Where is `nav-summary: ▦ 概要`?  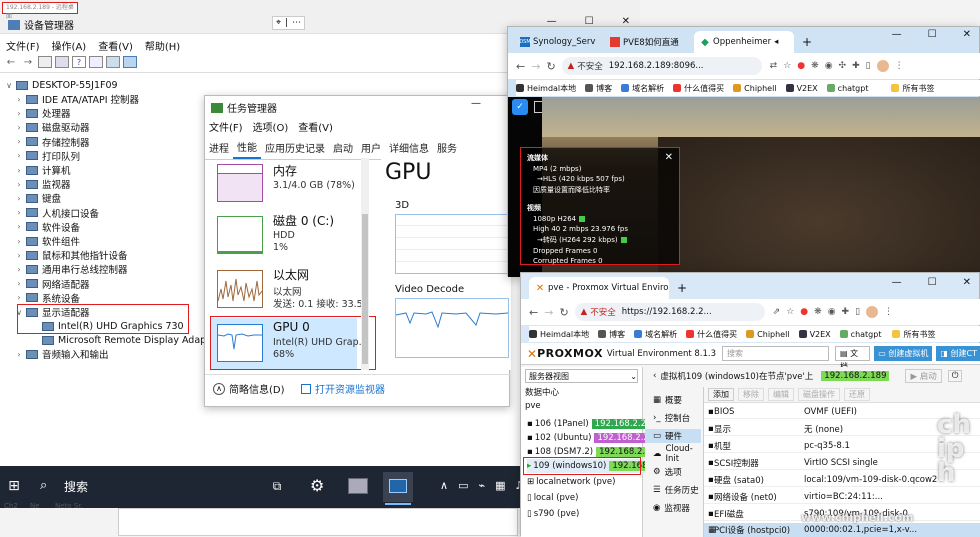 nav-summary: ▦ 概要 is located at coordinates (667, 400).